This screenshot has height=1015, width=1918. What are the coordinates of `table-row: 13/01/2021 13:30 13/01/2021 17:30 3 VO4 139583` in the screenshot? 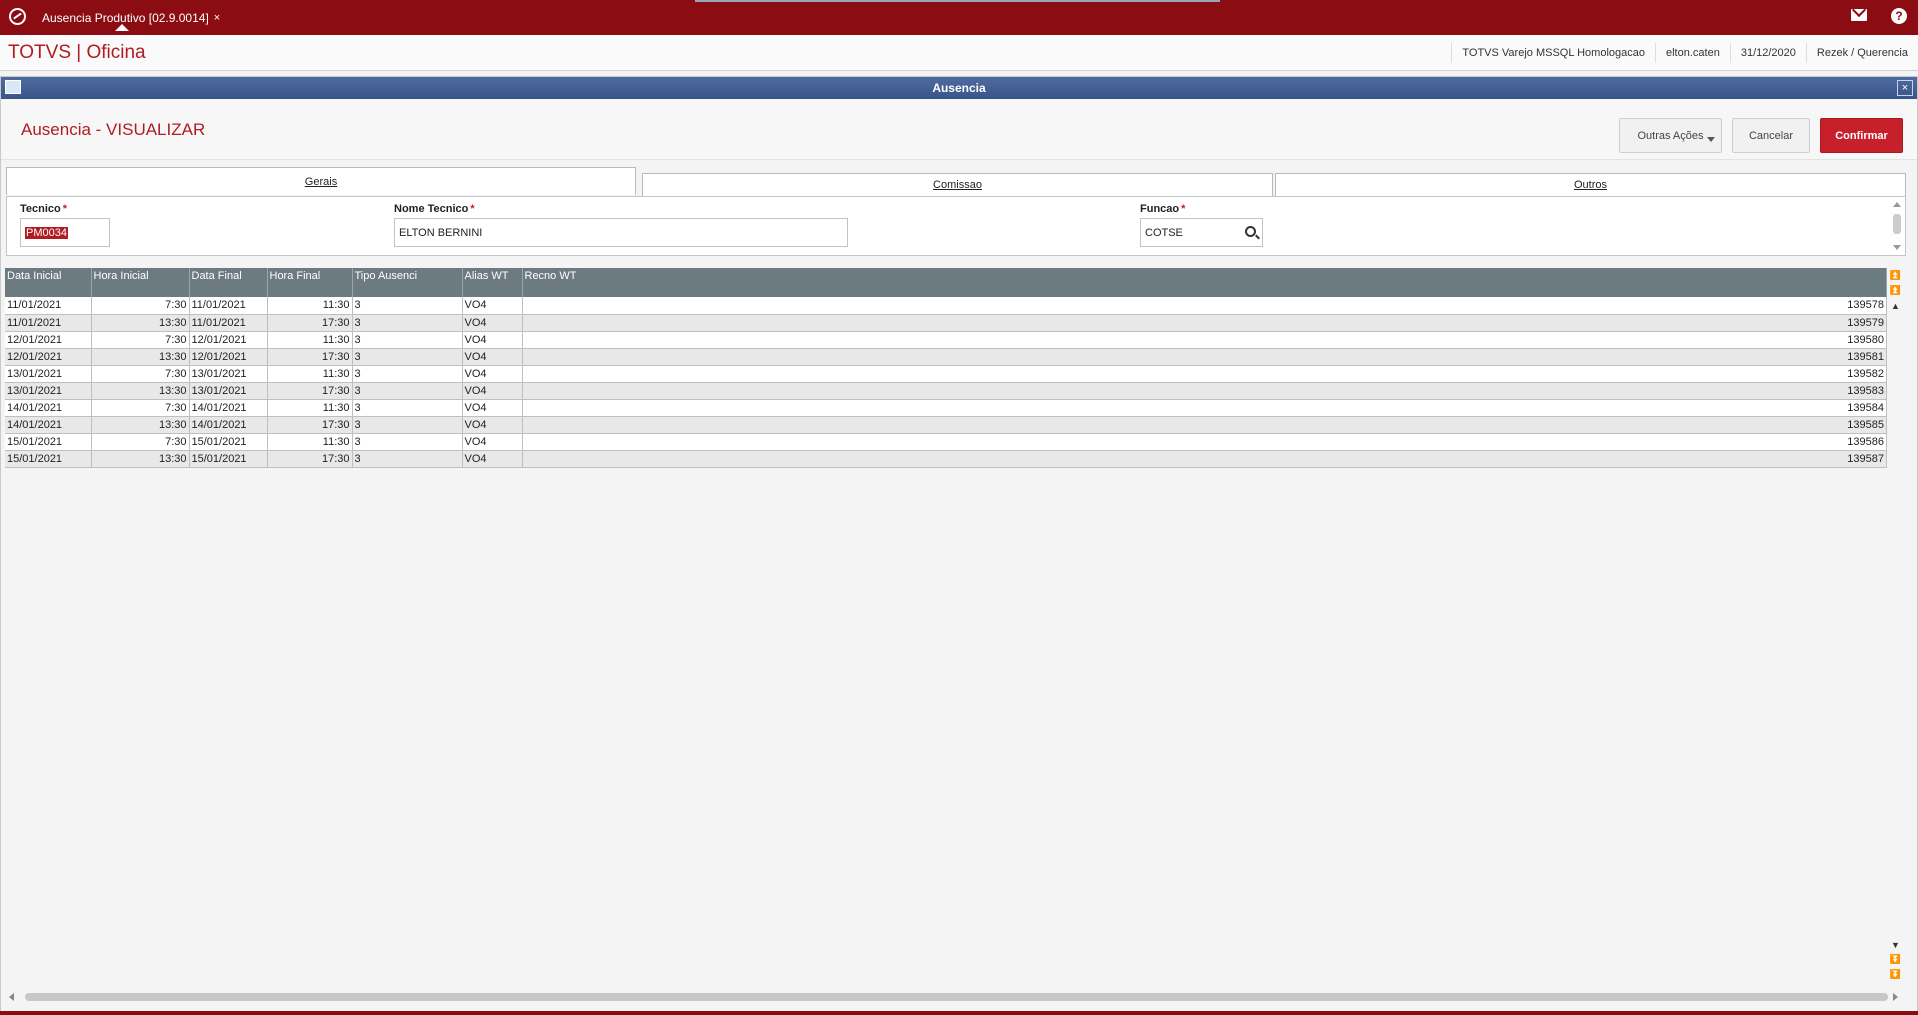 It's located at (946, 391).